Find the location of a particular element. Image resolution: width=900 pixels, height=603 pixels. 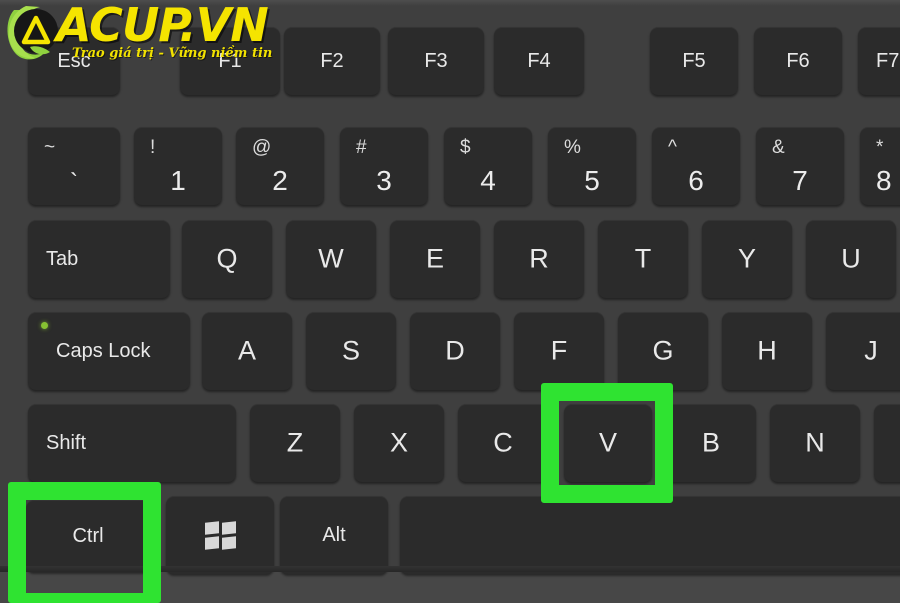

key-m is located at coordinates (887, 443).